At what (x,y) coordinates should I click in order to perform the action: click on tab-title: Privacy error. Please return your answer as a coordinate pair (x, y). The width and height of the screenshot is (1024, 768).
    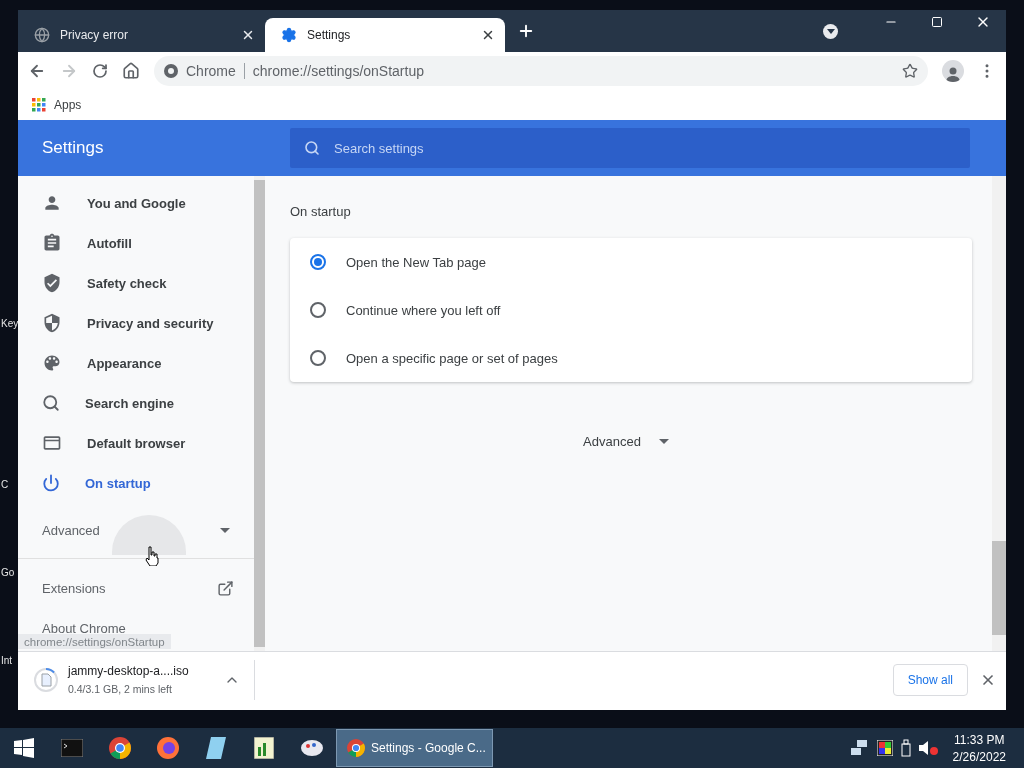
    Looking at the image, I should click on (94, 35).